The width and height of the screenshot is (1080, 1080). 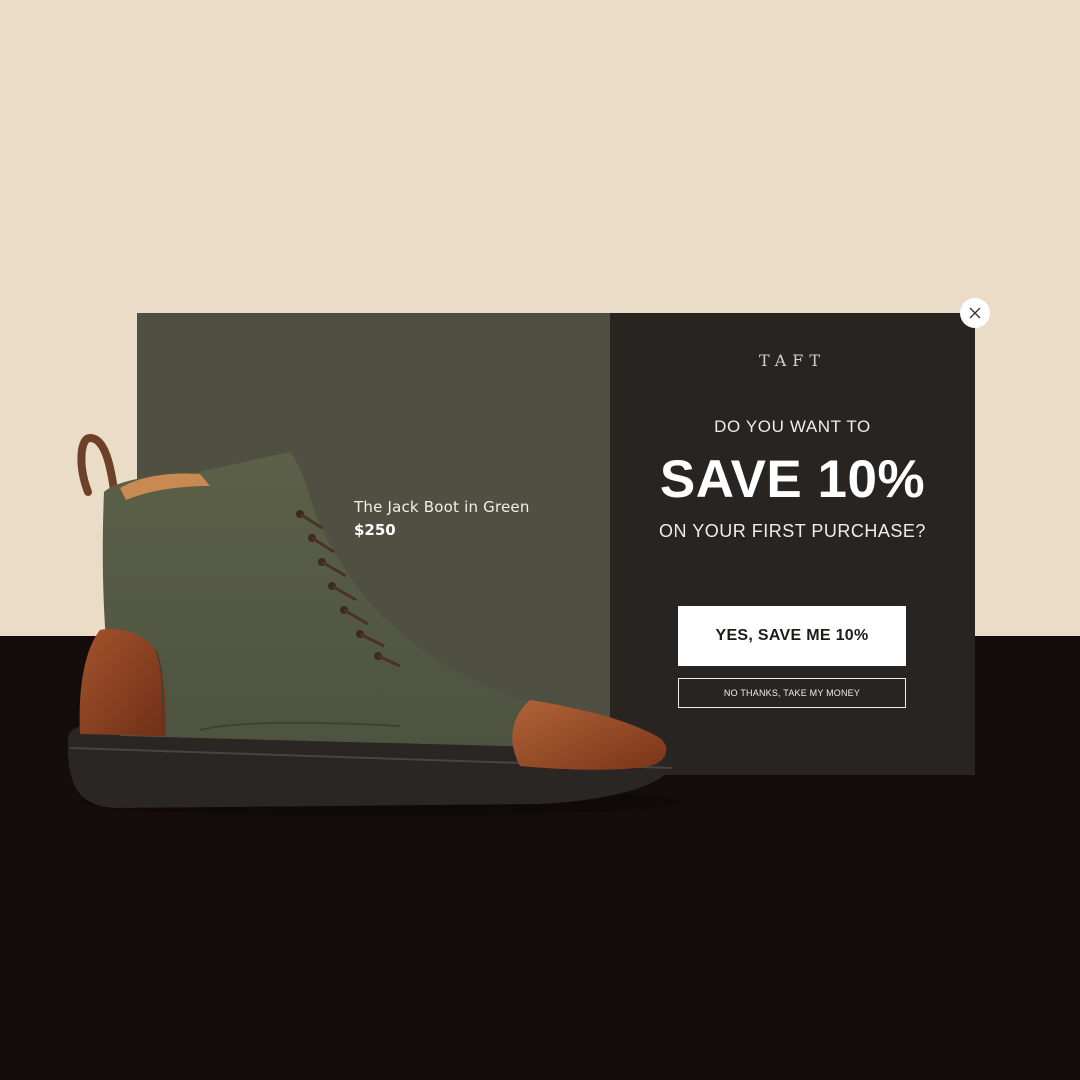 What do you see at coordinates (792, 360) in the screenshot?
I see `brand-logo: TAFT` at bounding box center [792, 360].